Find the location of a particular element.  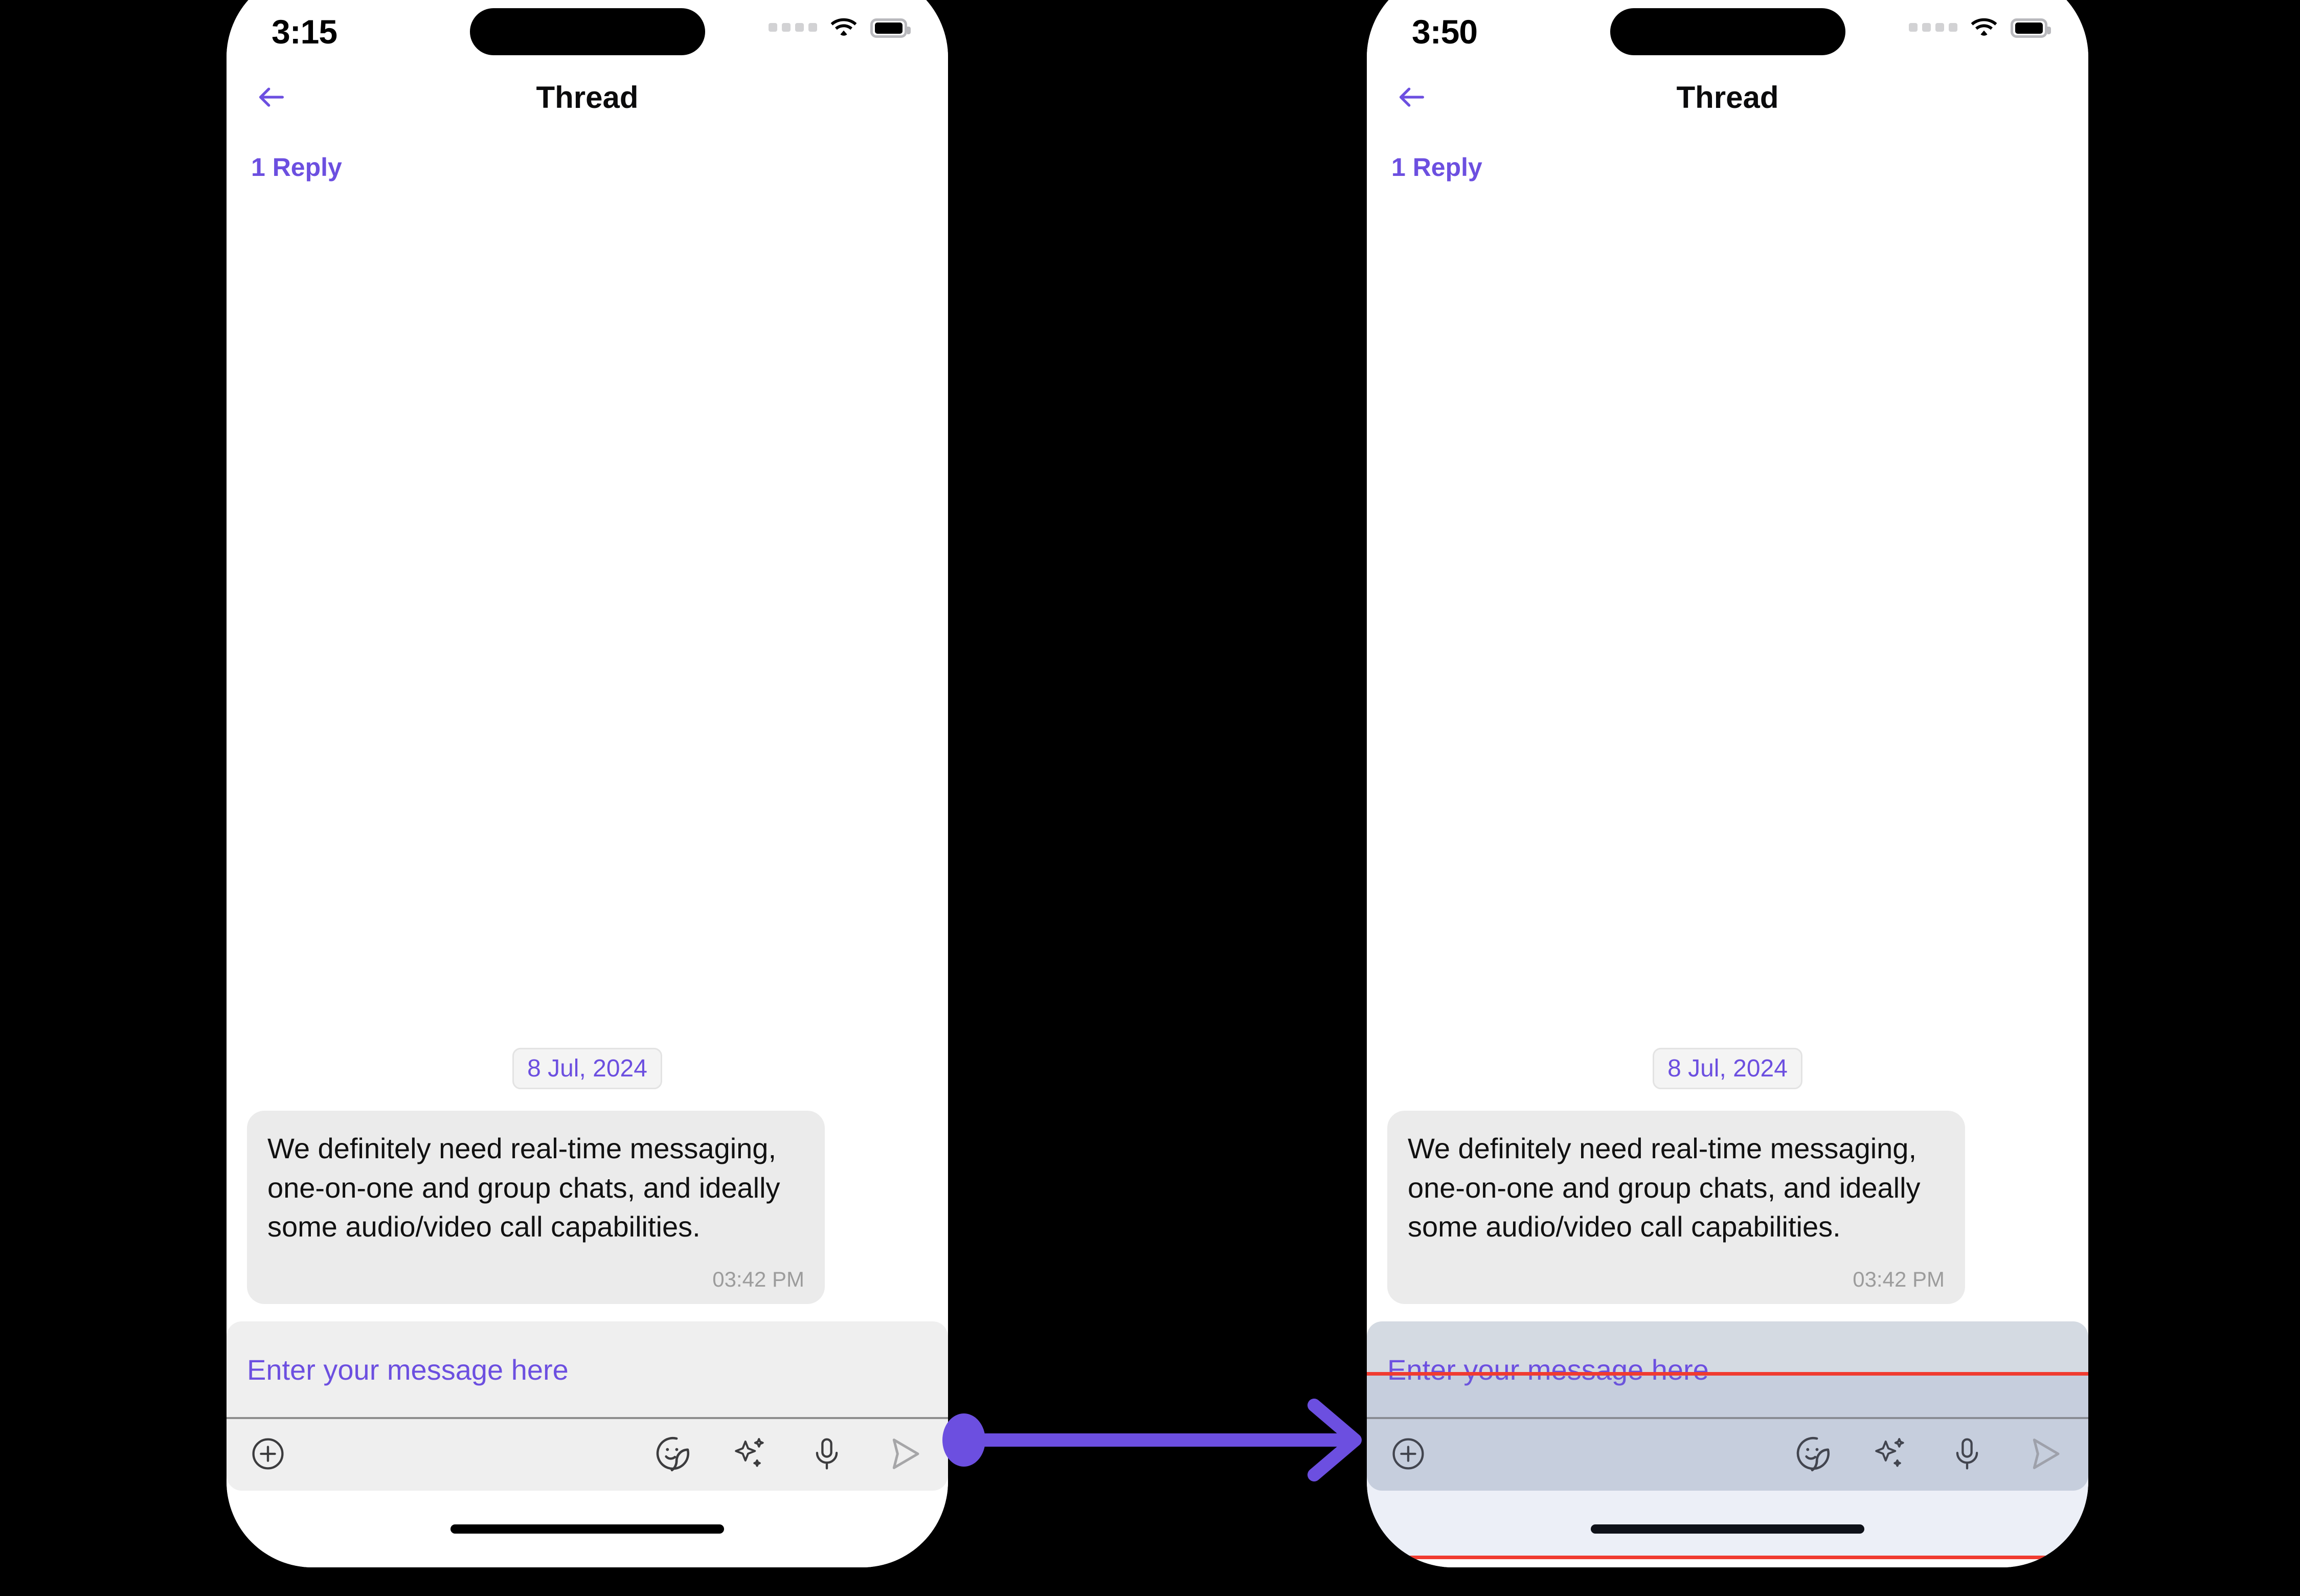

nav-bar-before: Thread is located at coordinates (587, 97).